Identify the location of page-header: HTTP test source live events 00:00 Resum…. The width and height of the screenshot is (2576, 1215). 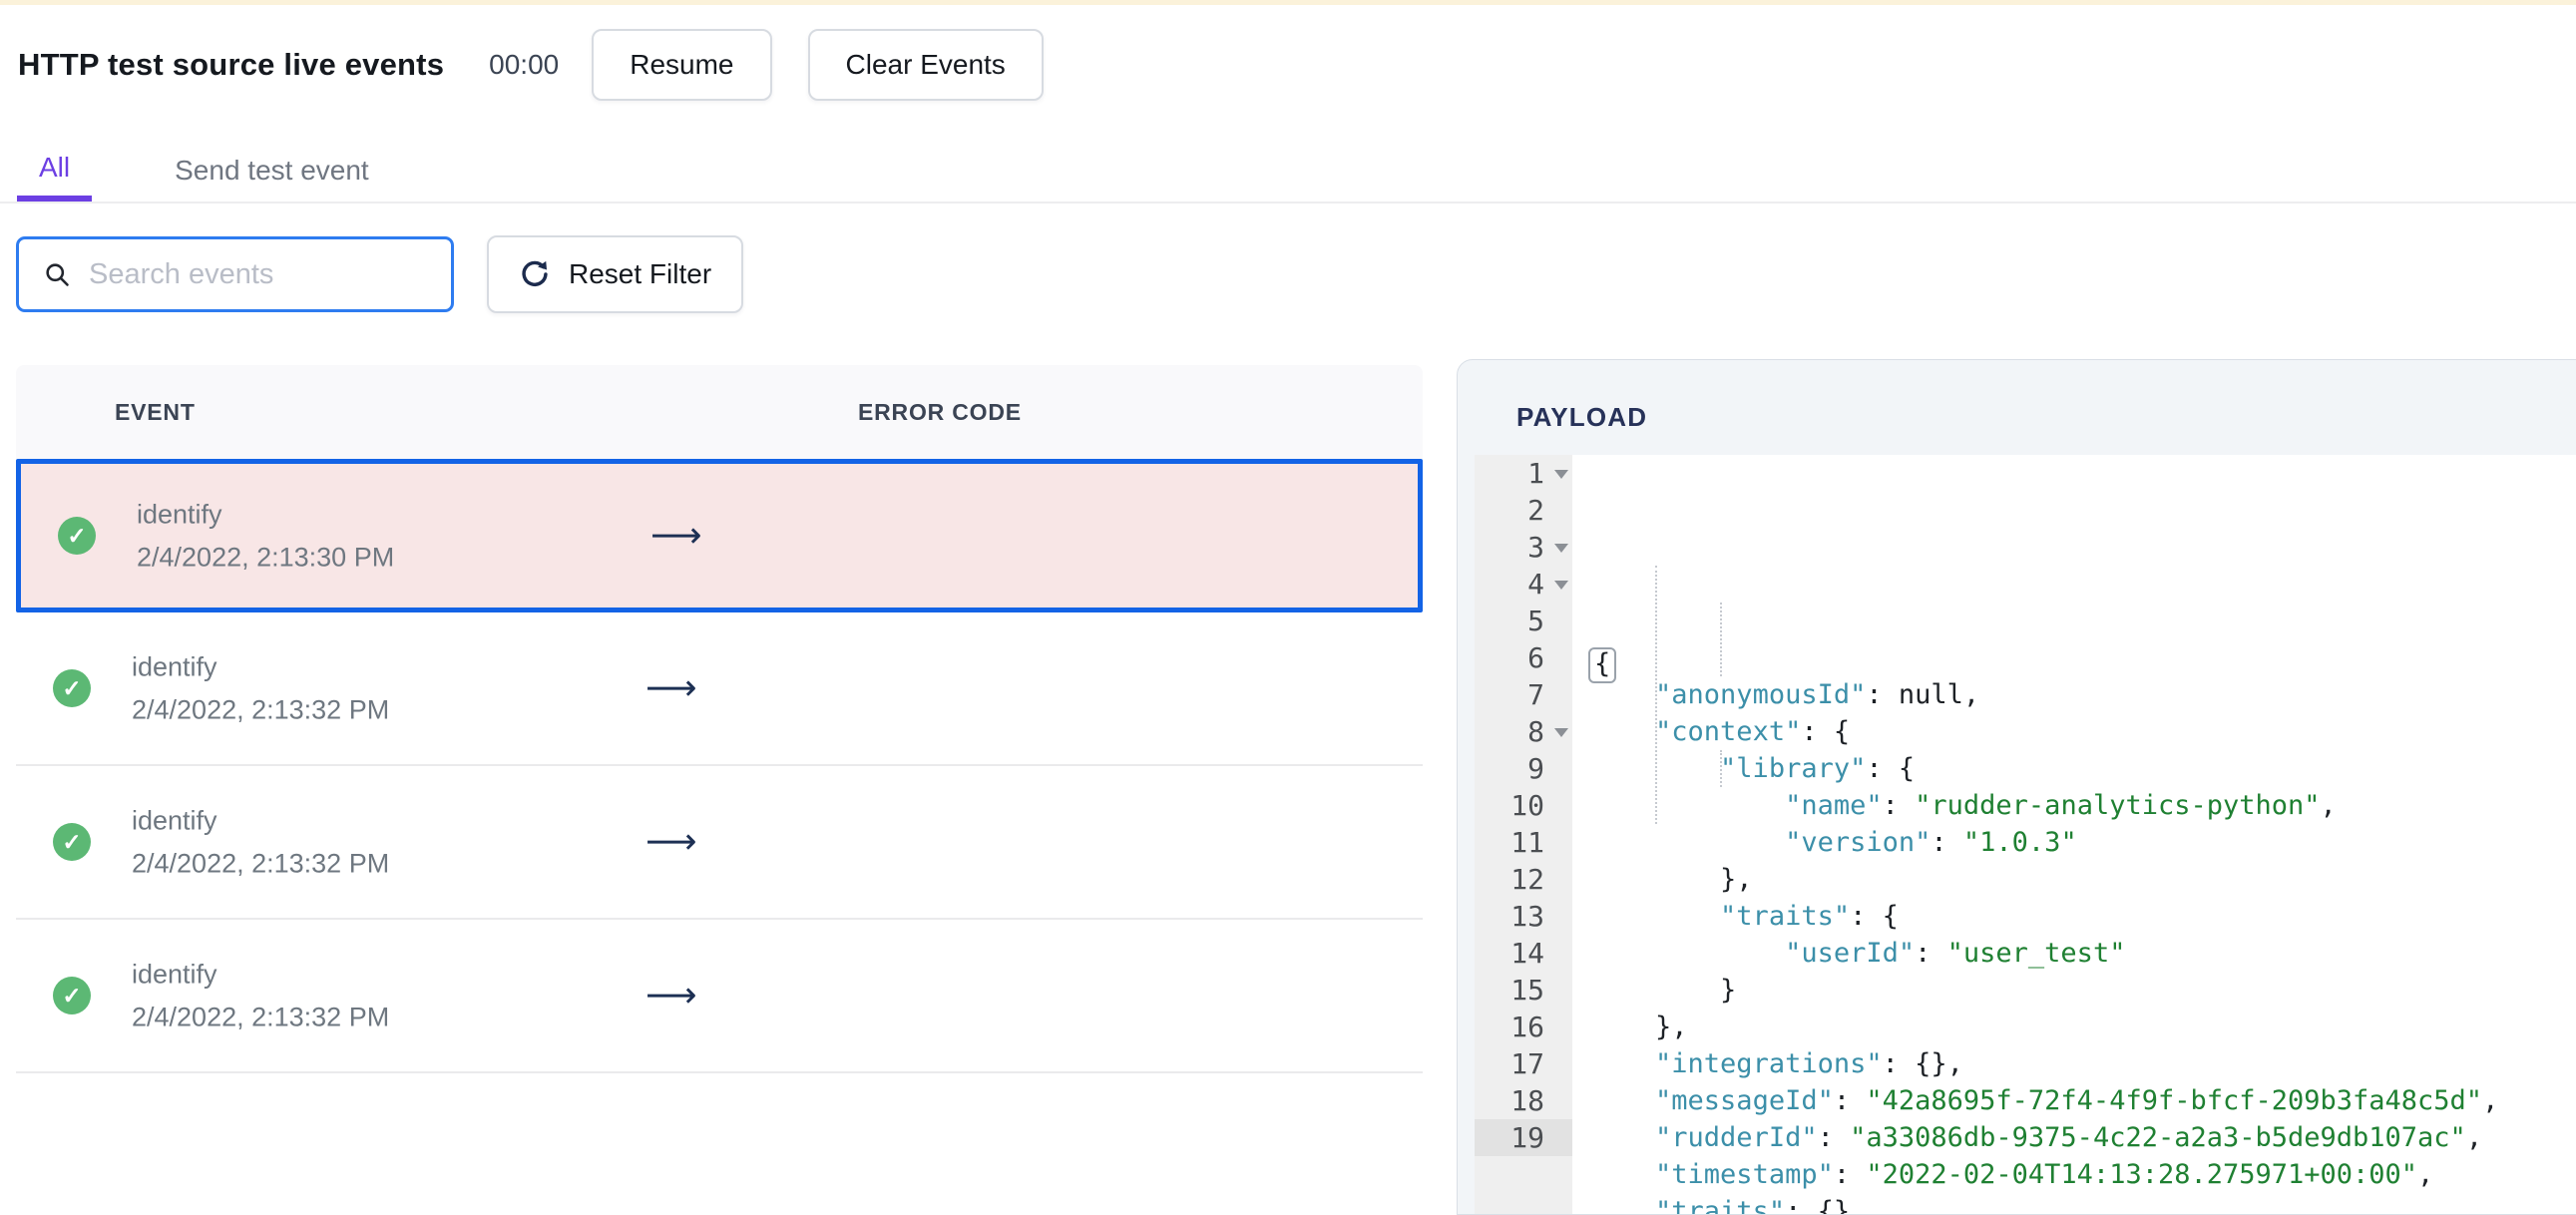
(531, 65).